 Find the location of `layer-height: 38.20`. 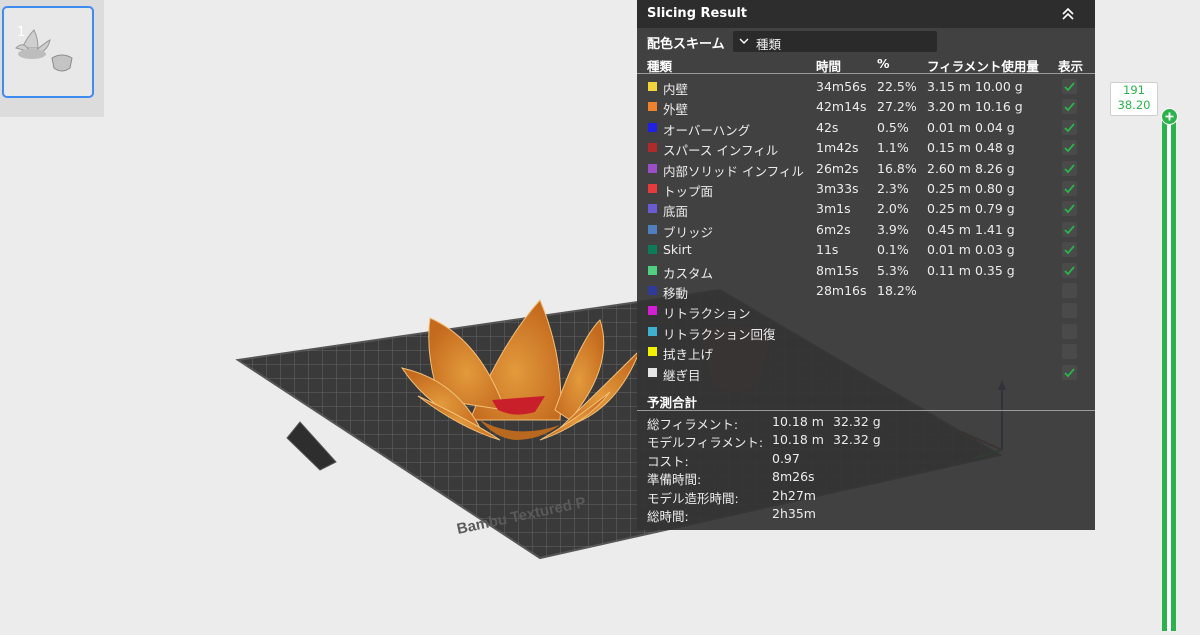

layer-height: 38.20 is located at coordinates (1134, 105).